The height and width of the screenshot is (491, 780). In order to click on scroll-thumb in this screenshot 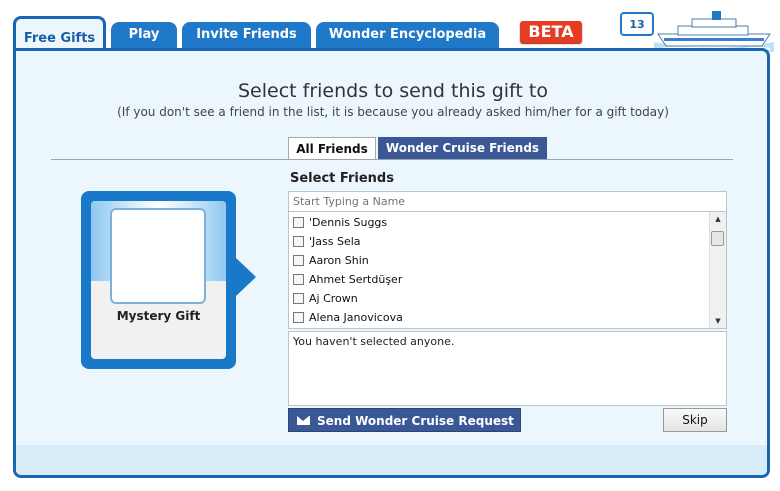, I will do `click(717, 238)`.